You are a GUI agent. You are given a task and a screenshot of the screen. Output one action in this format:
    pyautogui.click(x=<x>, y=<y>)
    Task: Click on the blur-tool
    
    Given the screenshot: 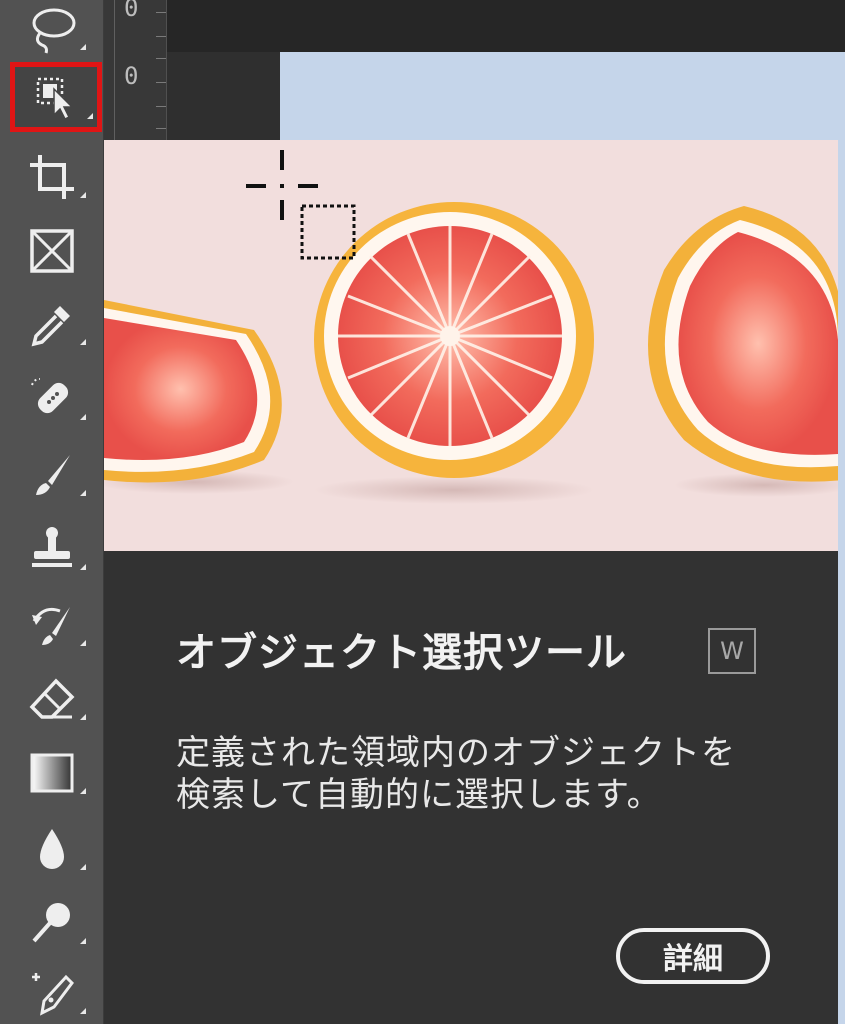 What is the action you would take?
    pyautogui.click(x=52, y=849)
    